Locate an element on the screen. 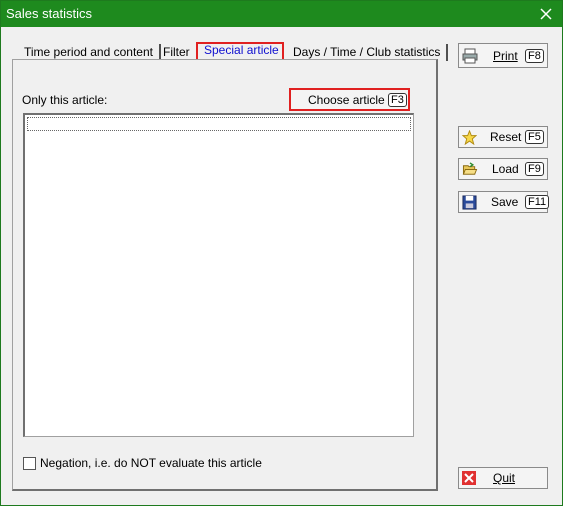 The height and width of the screenshot is (506, 563). quit-label: Quit is located at coordinates (504, 478).